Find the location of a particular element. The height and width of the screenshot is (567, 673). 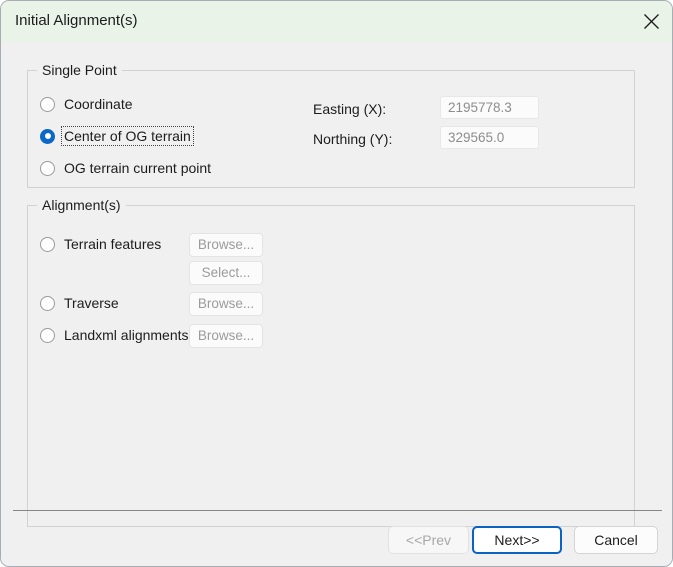

radio-landxml-alignments: Landxml alignments is located at coordinates (115, 335).